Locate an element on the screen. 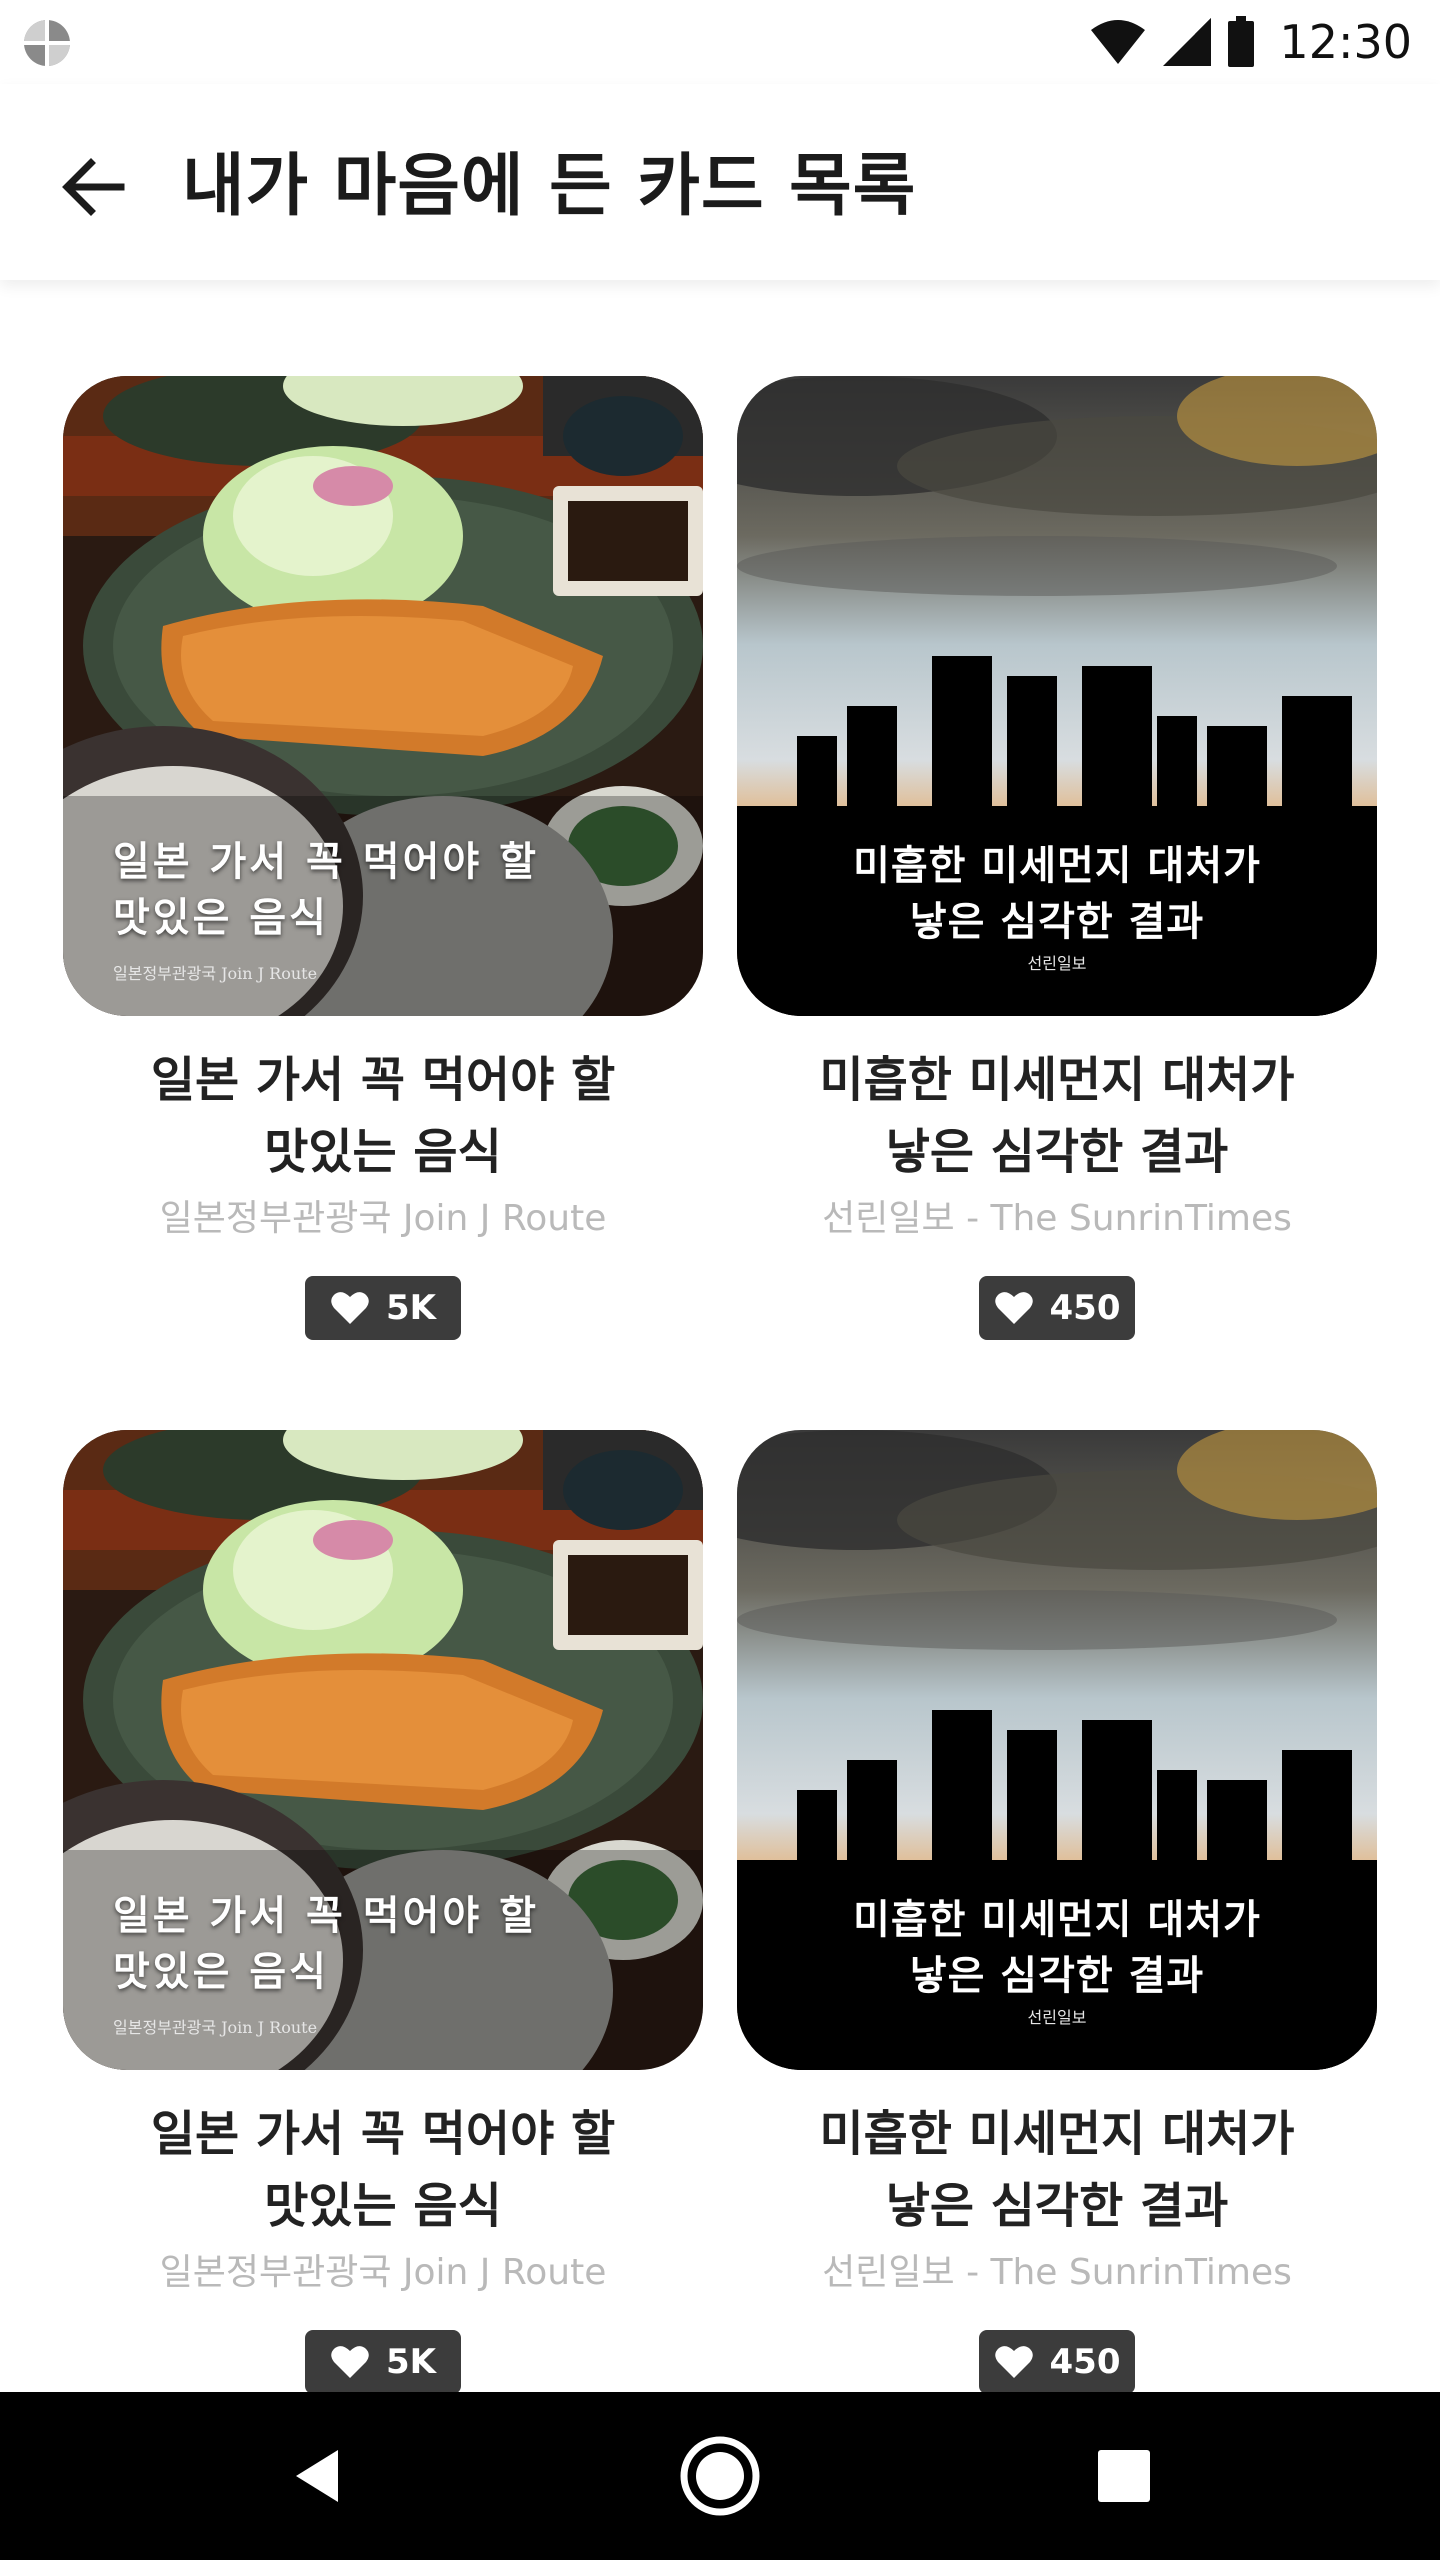  system-nav-bar is located at coordinates (720, 2476).